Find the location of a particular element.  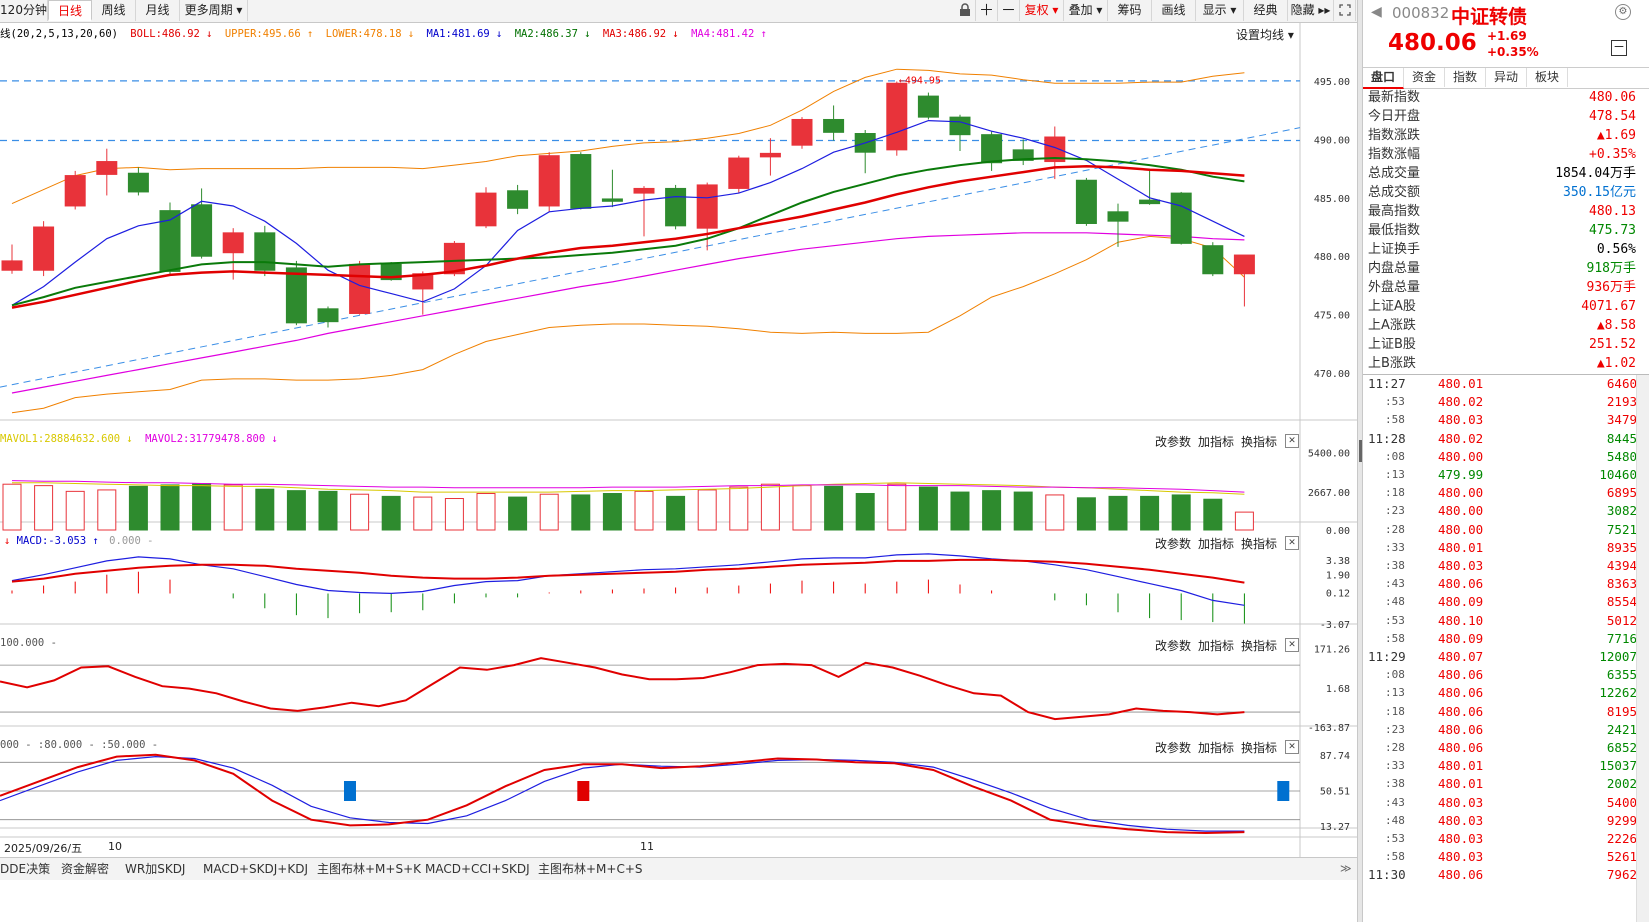

kdj-swap-indicator-button: 换指标 is located at coordinates (1259, 747).